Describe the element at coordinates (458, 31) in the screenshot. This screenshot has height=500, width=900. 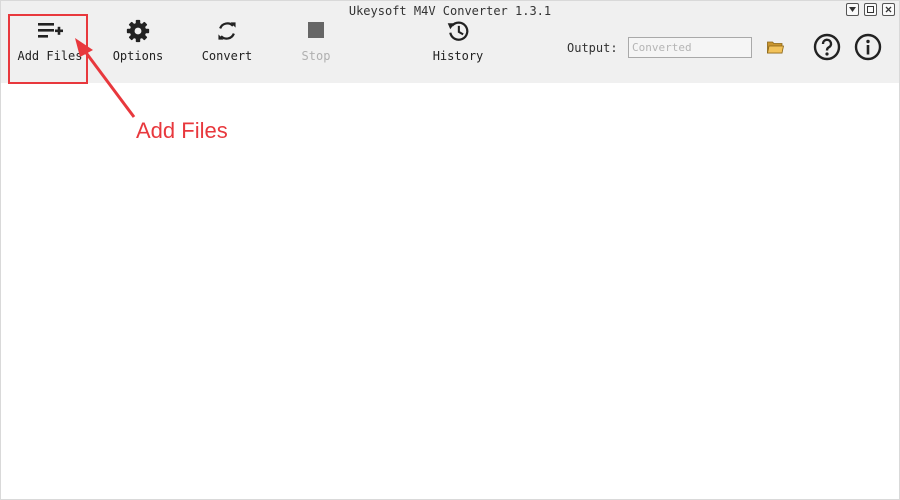
I see `history-icon` at that location.